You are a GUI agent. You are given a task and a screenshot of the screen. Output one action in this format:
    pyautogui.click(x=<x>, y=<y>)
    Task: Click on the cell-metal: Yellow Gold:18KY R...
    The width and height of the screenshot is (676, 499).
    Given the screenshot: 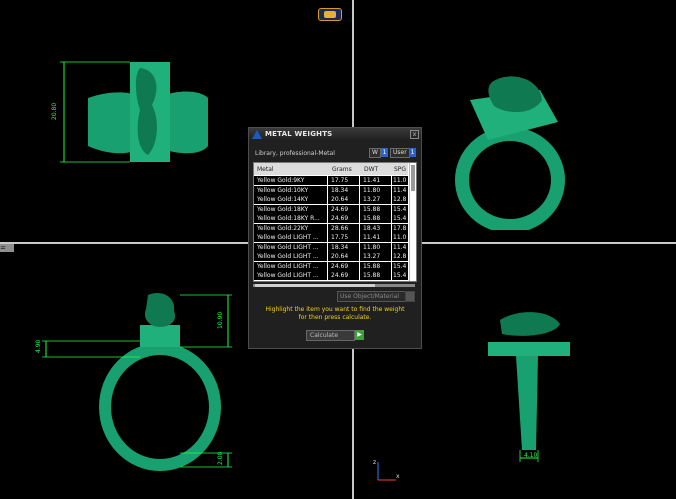 What is the action you would take?
    pyautogui.click(x=288, y=218)
    